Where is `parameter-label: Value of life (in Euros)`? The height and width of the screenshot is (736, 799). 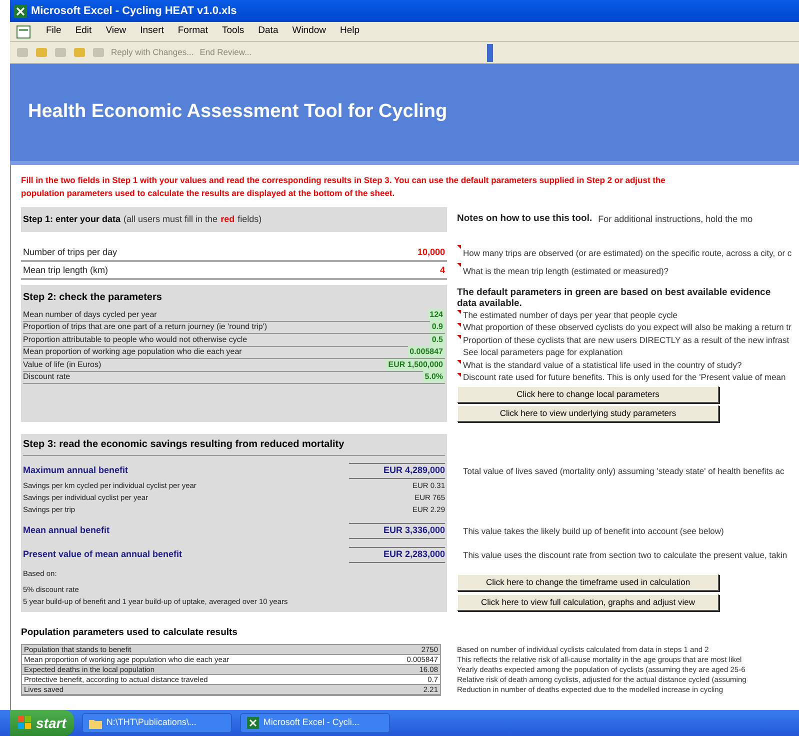 parameter-label: Value of life (in Euros) is located at coordinates (62, 364).